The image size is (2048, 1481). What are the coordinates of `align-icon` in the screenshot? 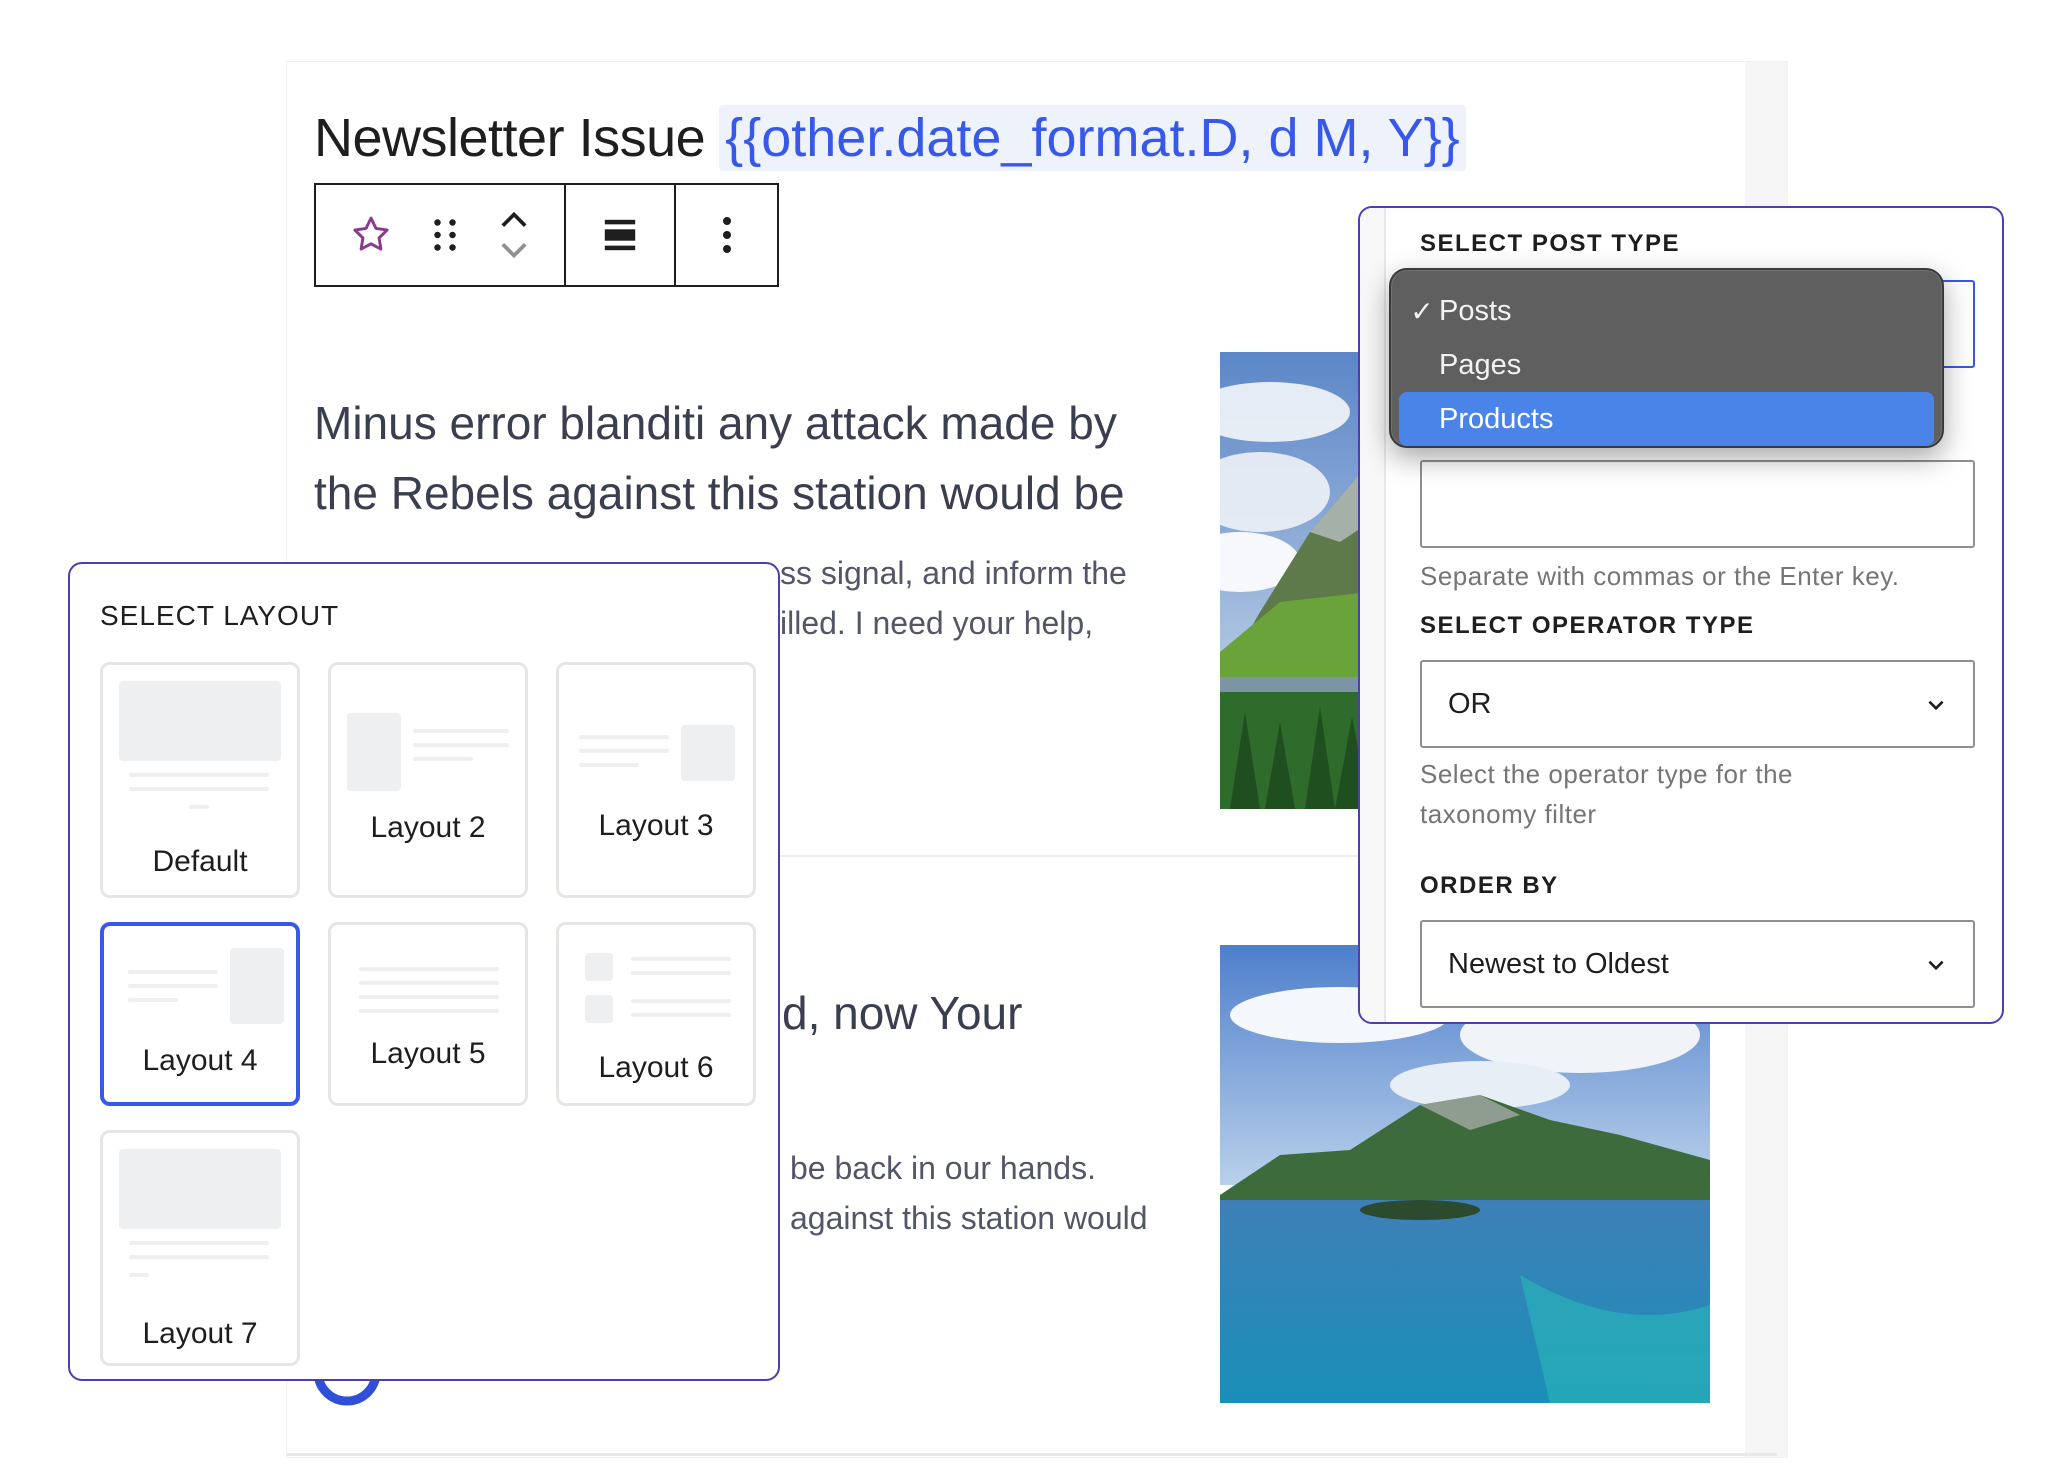 It's located at (620, 235).